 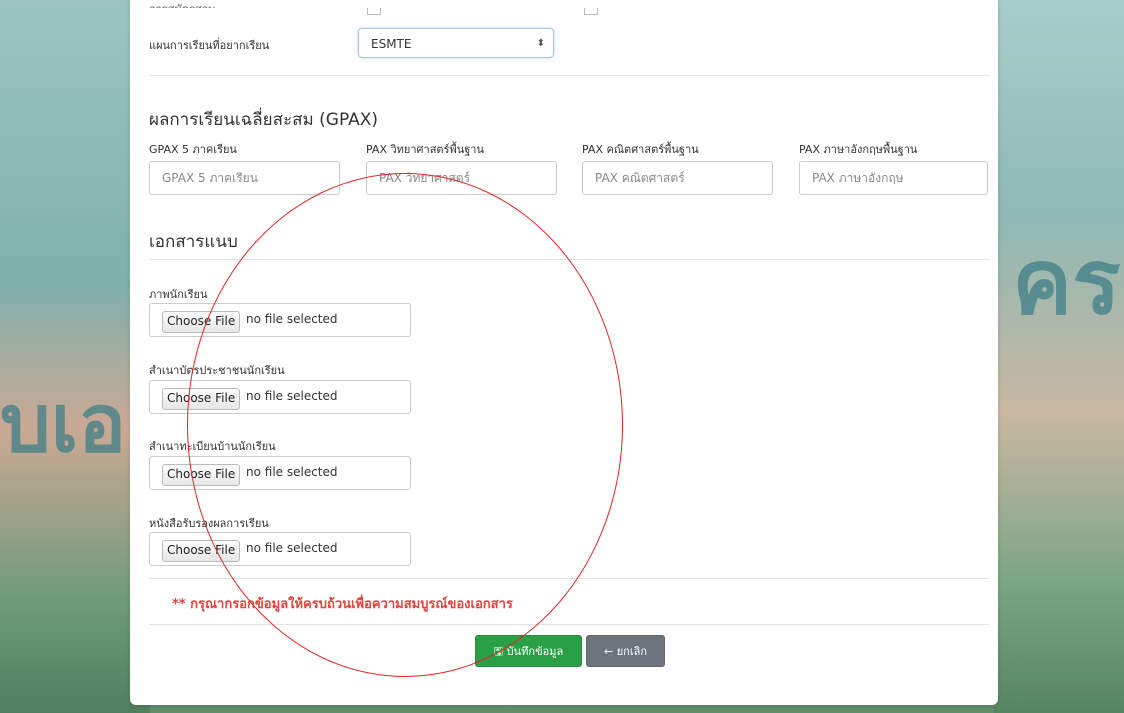 What do you see at coordinates (640, 149) in the screenshot?
I see `math-label: PAX คณิตศาสตร์พื้นฐาน` at bounding box center [640, 149].